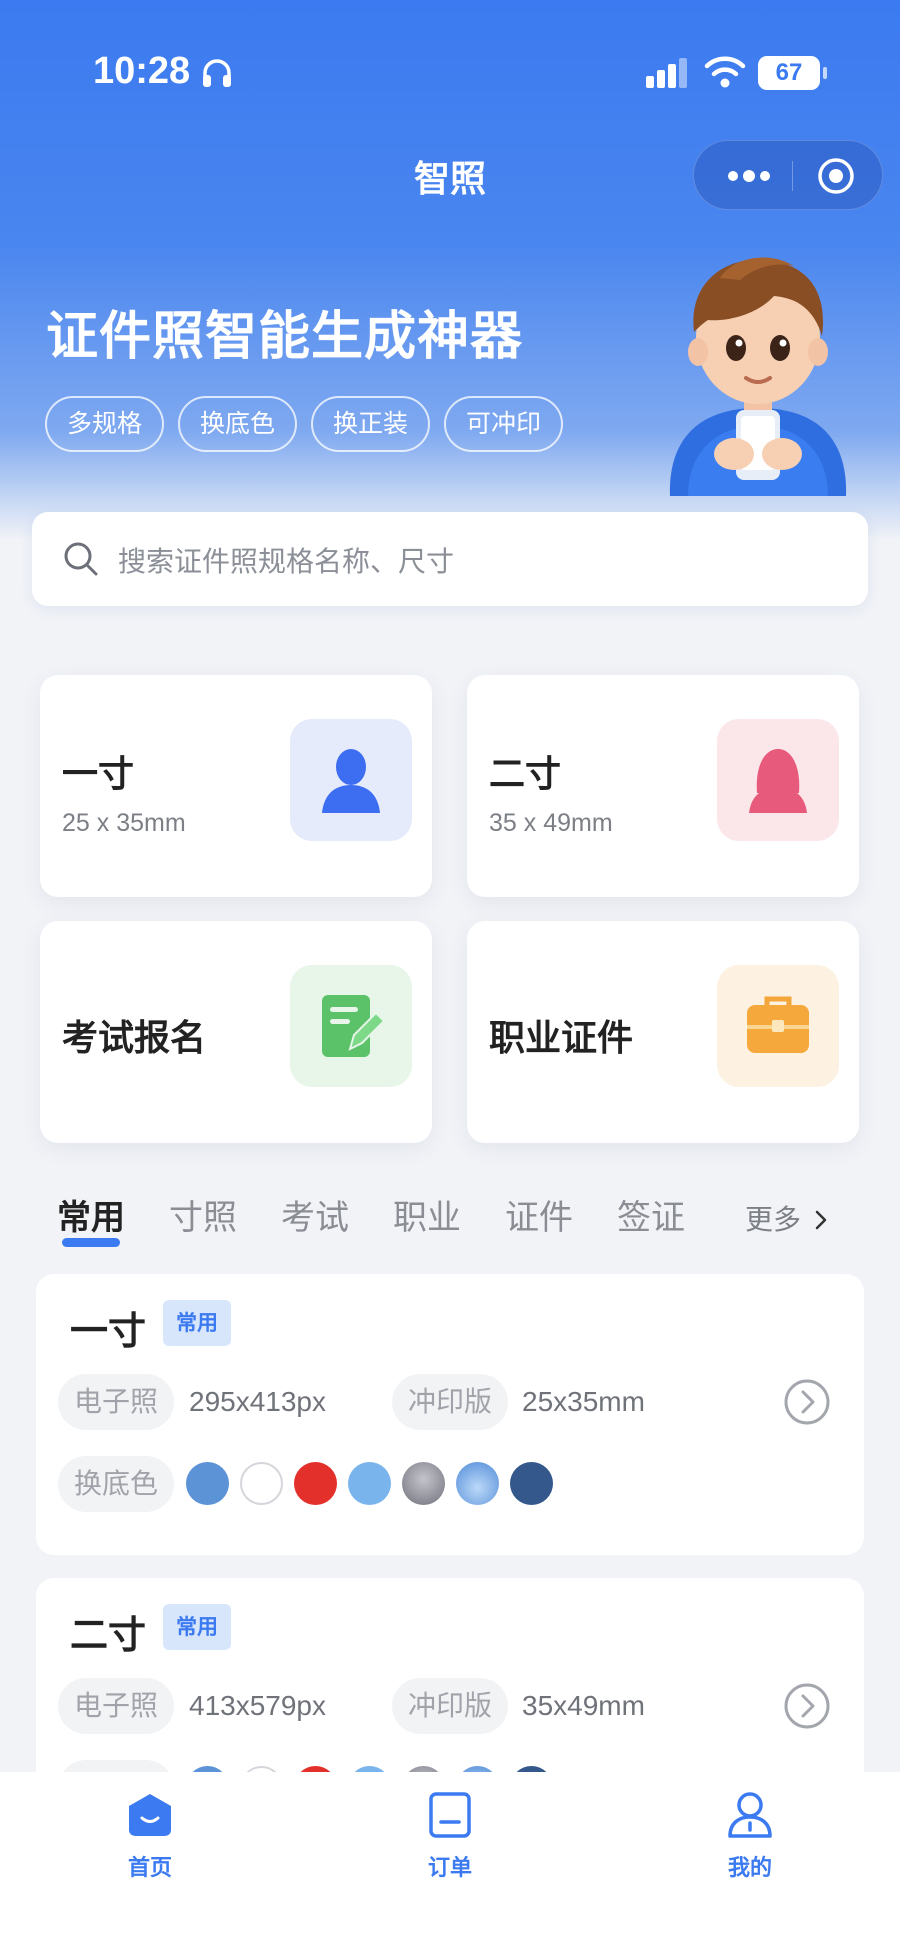  What do you see at coordinates (663, 786) in the screenshot?
I see `feature-card-two-inch: 二寸 35 x 49mm` at bounding box center [663, 786].